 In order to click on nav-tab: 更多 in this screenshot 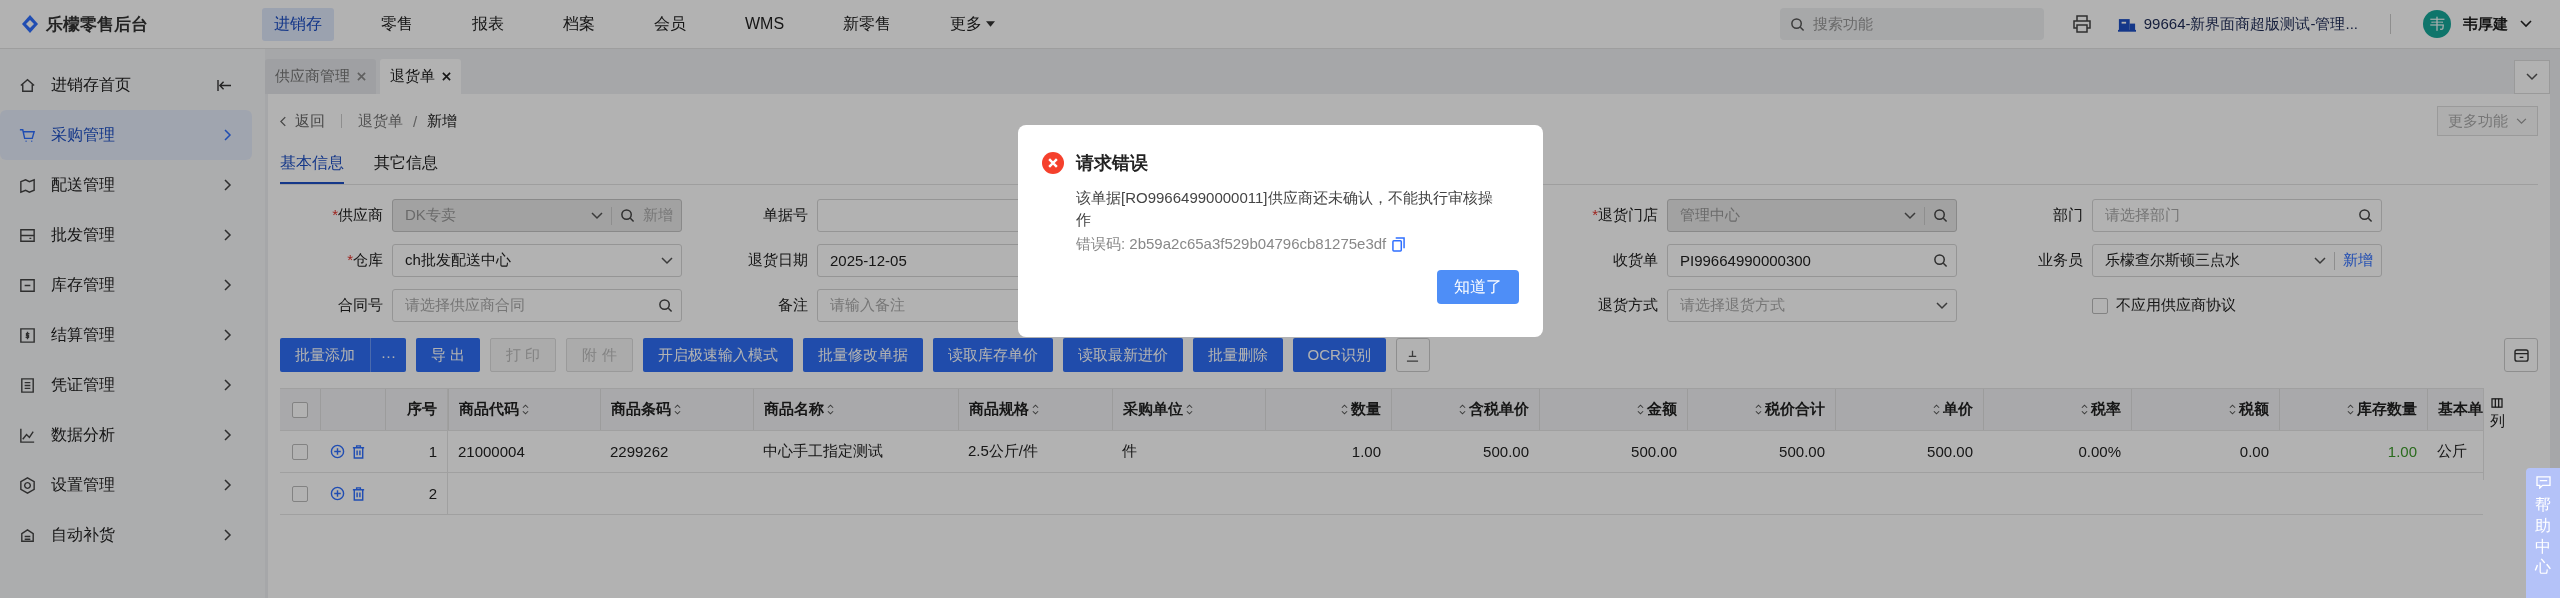, I will do `click(973, 24)`.